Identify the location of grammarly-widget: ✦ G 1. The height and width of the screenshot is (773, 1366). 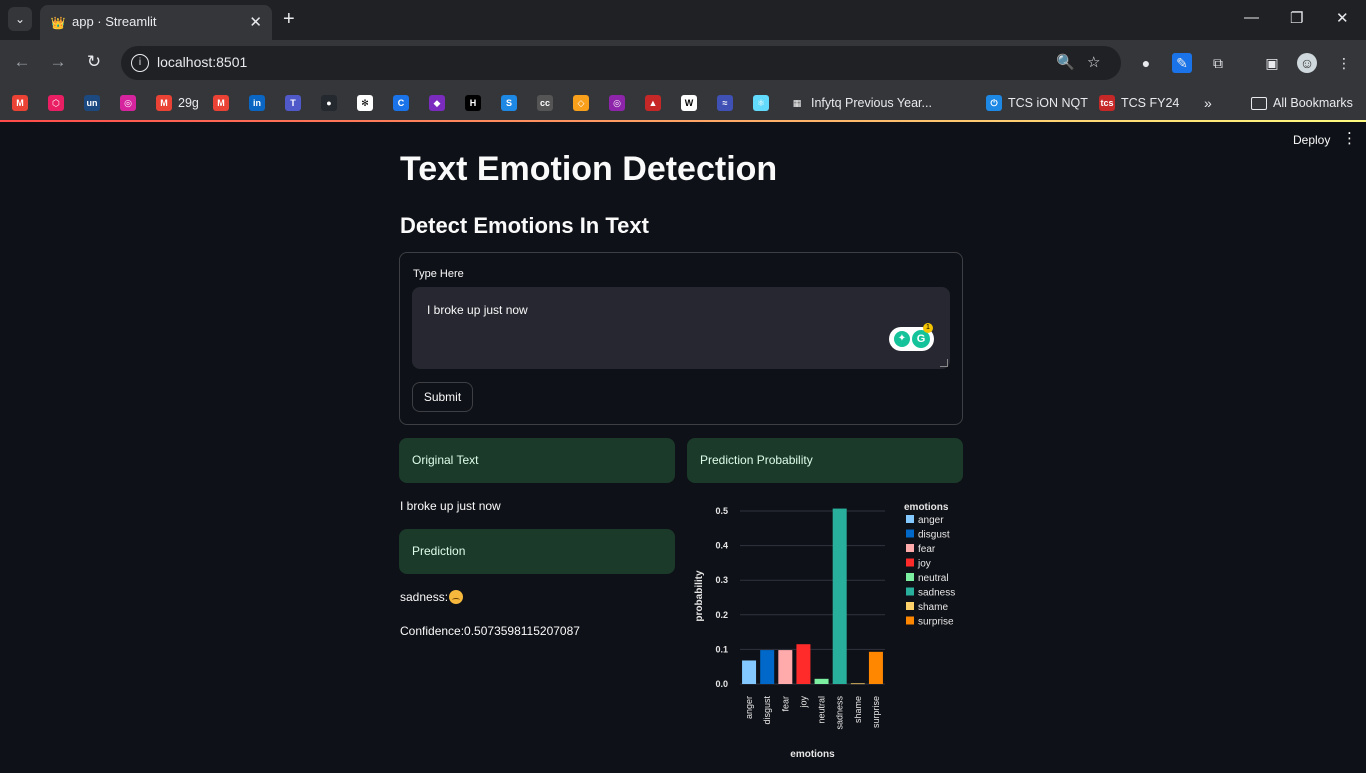
(911, 337).